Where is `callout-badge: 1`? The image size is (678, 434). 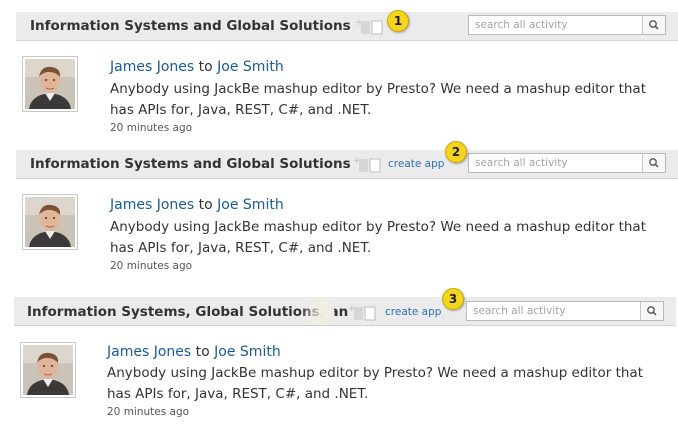
callout-badge: 1 is located at coordinates (398, 21).